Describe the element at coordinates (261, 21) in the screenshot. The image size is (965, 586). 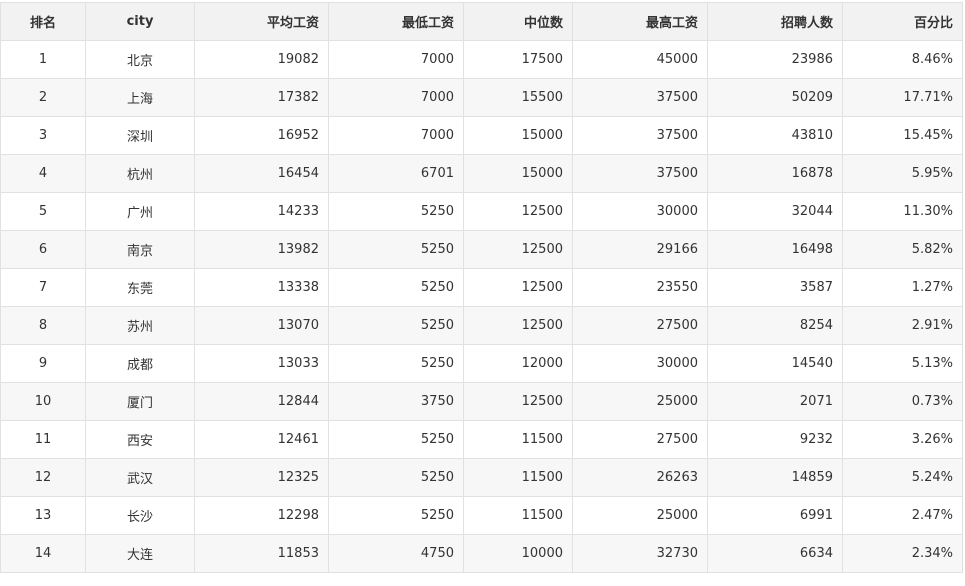
I see `header-avg-salary: 平均工资` at that location.